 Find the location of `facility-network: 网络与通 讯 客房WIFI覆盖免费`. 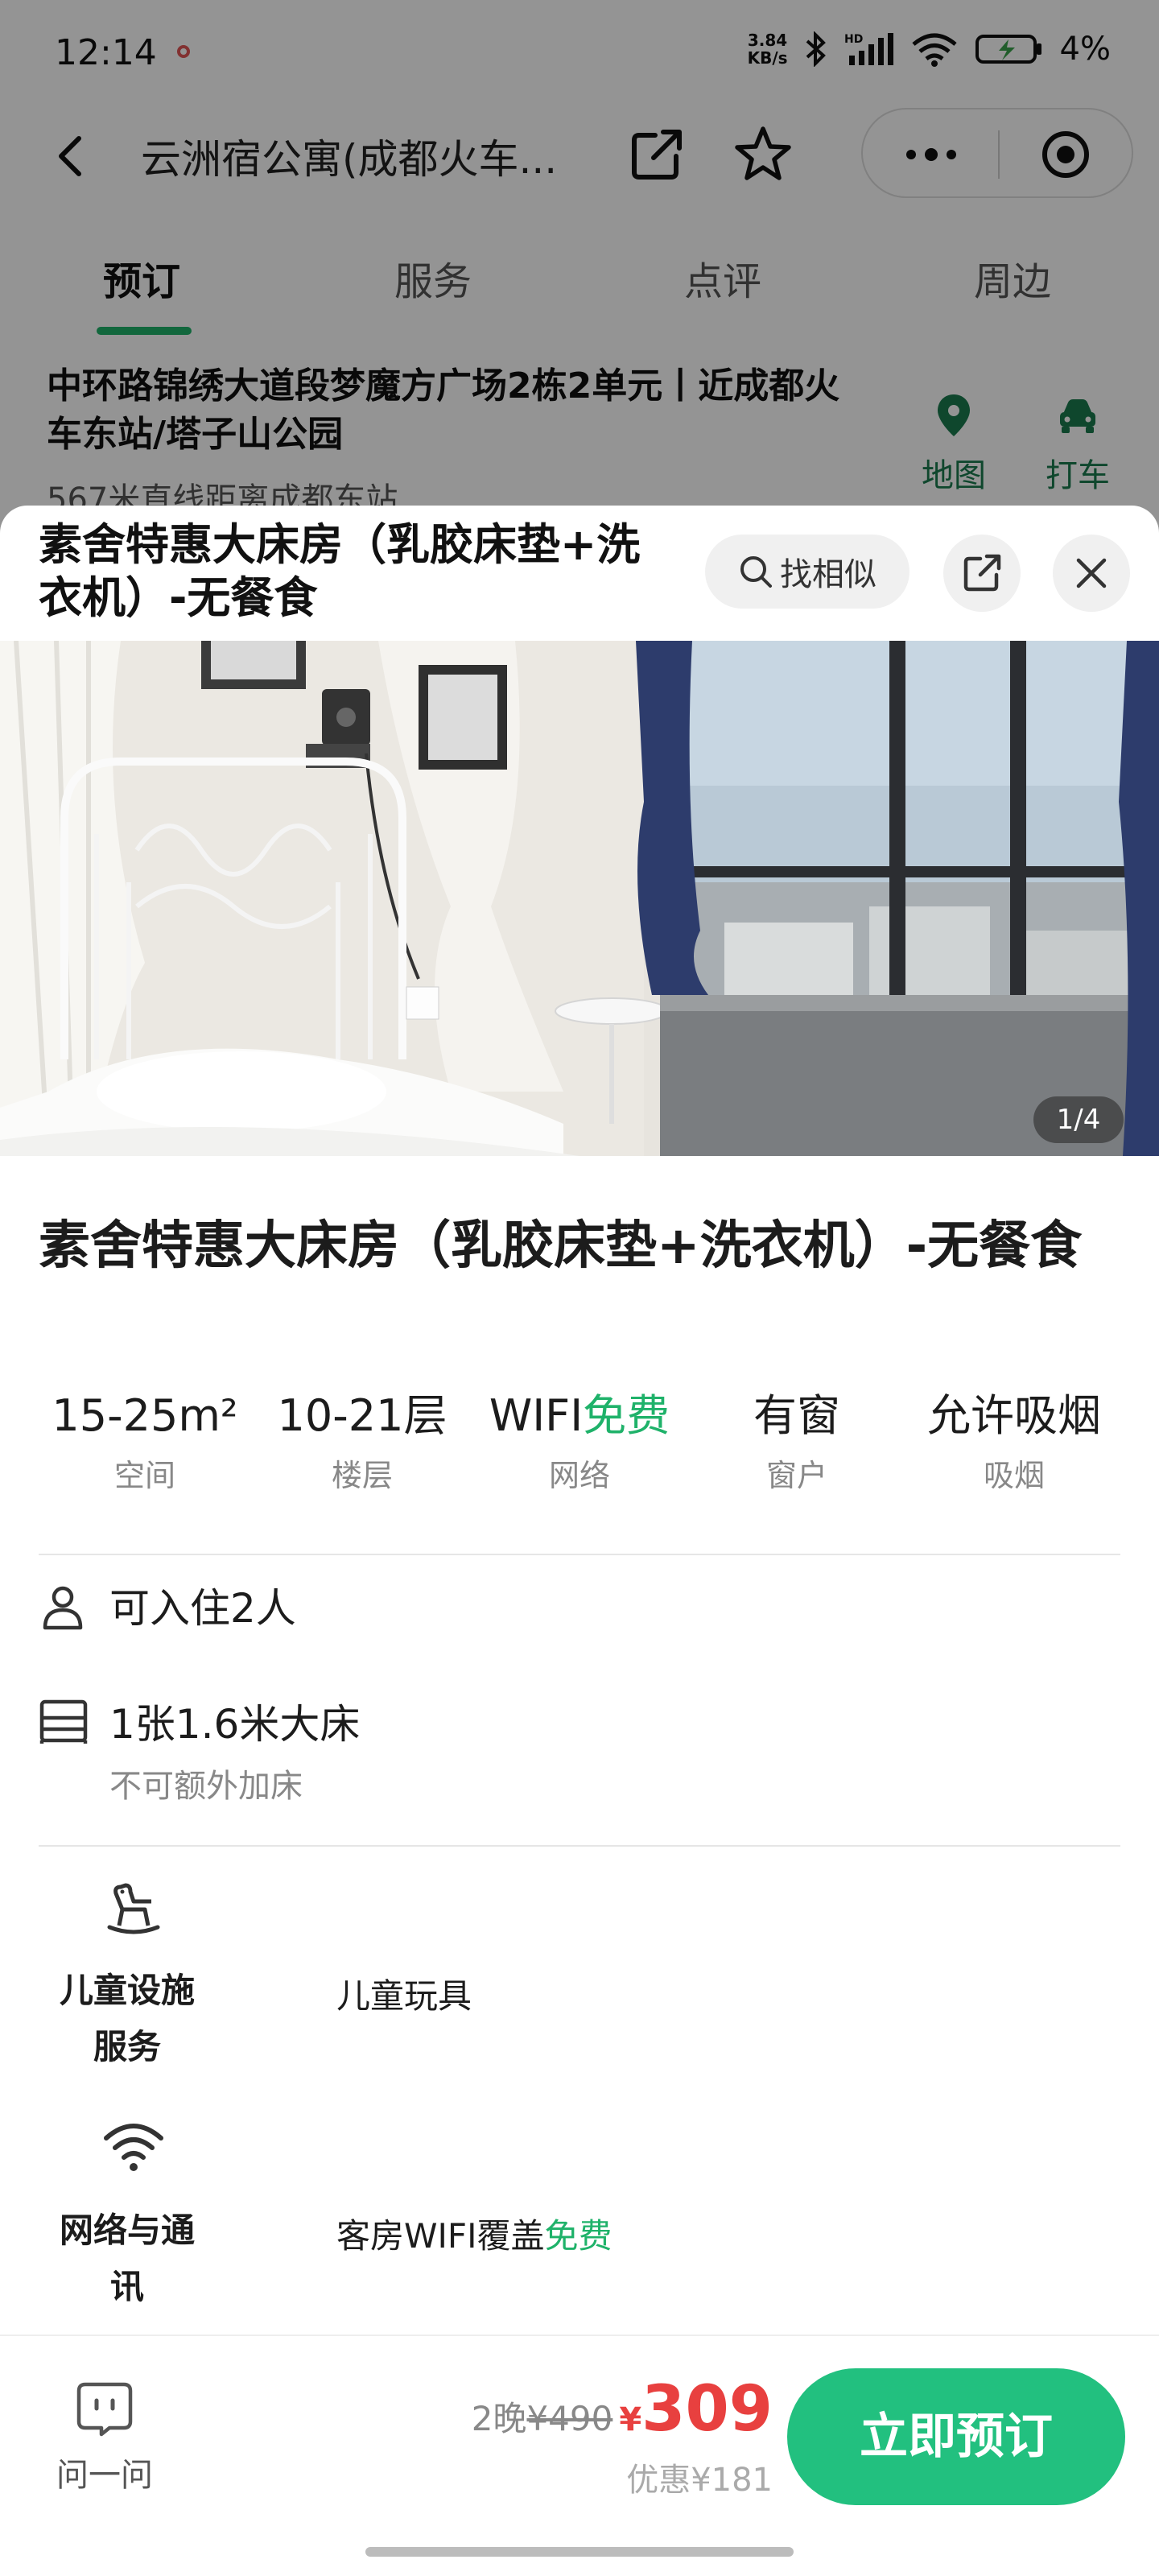

facility-network: 网络与通 讯 客房WIFI覆盖免费 is located at coordinates (579, 2222).